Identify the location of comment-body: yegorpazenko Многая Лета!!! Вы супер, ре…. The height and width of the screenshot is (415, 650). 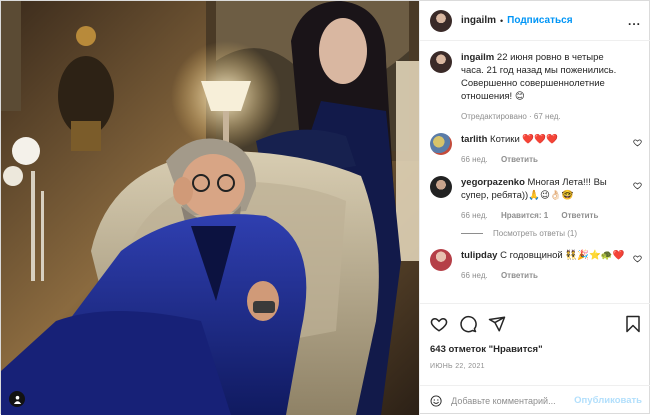
(551, 199).